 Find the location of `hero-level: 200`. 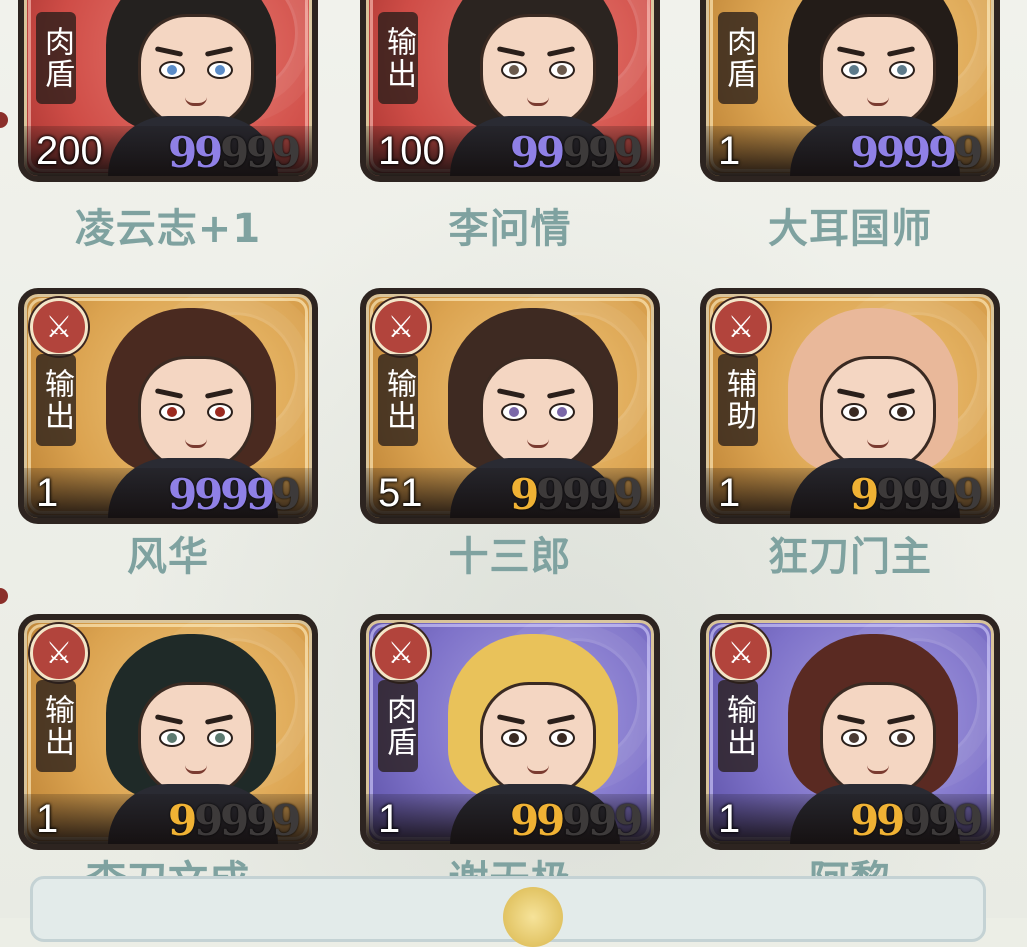

hero-level: 200 is located at coordinates (69, 151).